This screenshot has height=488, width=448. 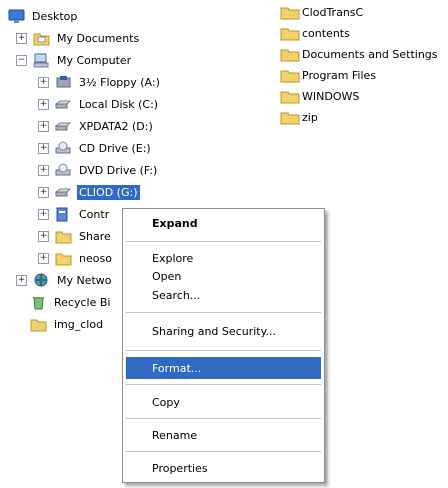 I want to click on tree-label: Local Disk (C:), so click(x=119, y=104).